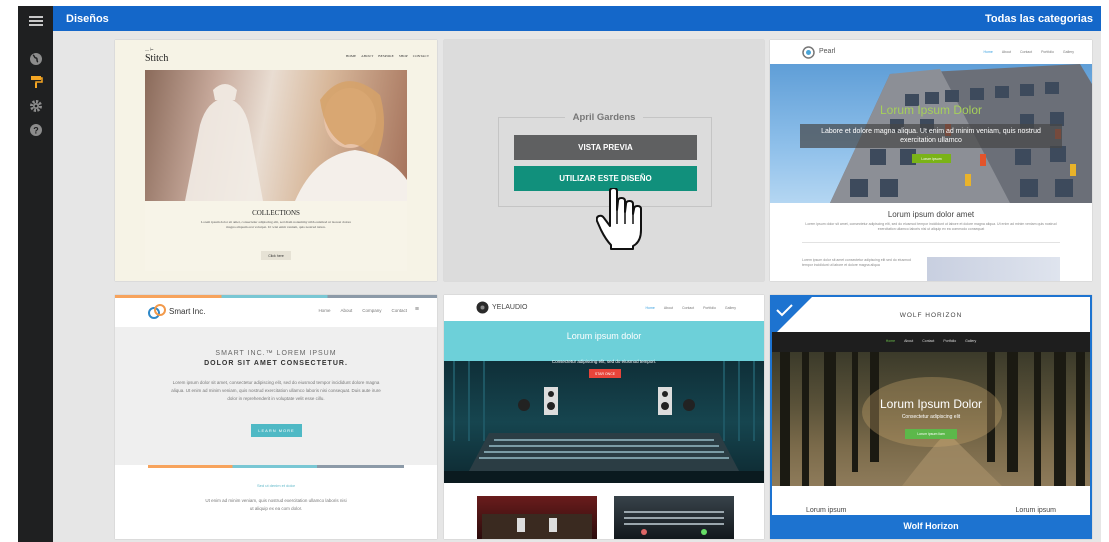 The image size is (1109, 542). Describe the element at coordinates (730, 308) in the screenshot. I see `yelaudio-nav-item: Gallery` at that location.